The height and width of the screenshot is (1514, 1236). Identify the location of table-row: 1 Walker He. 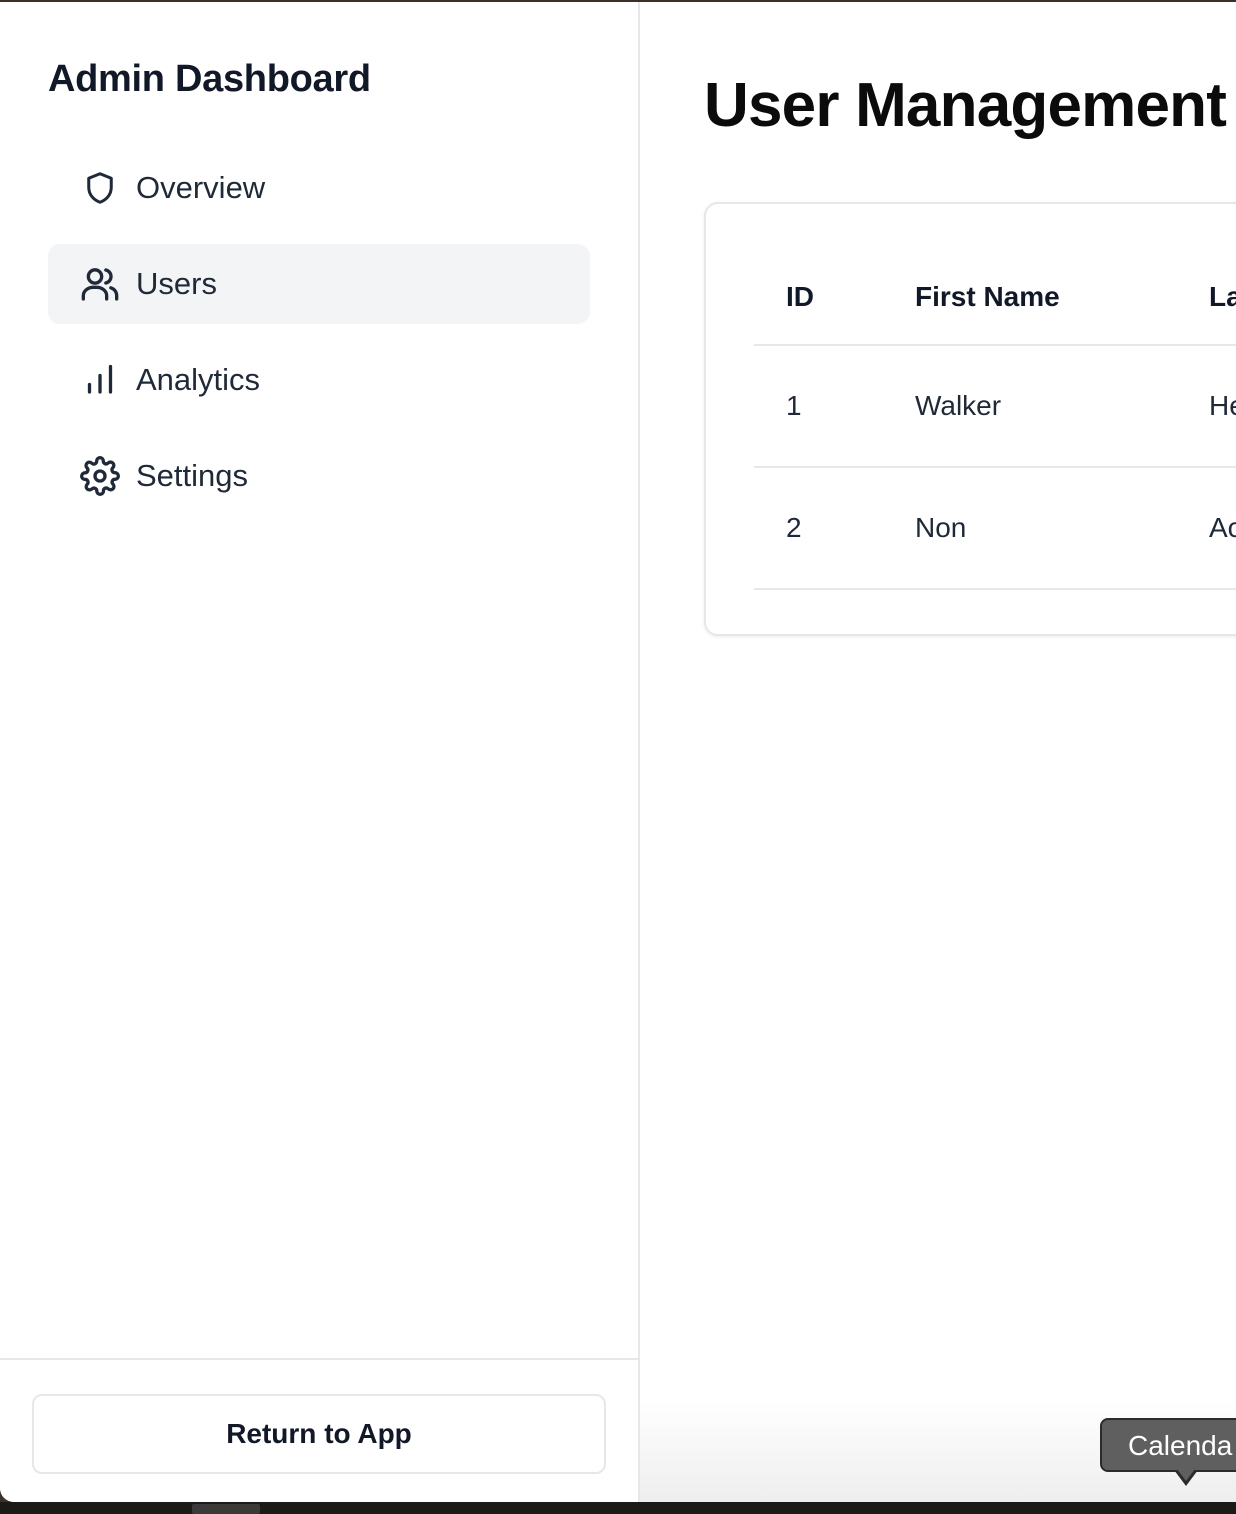
(995, 406).